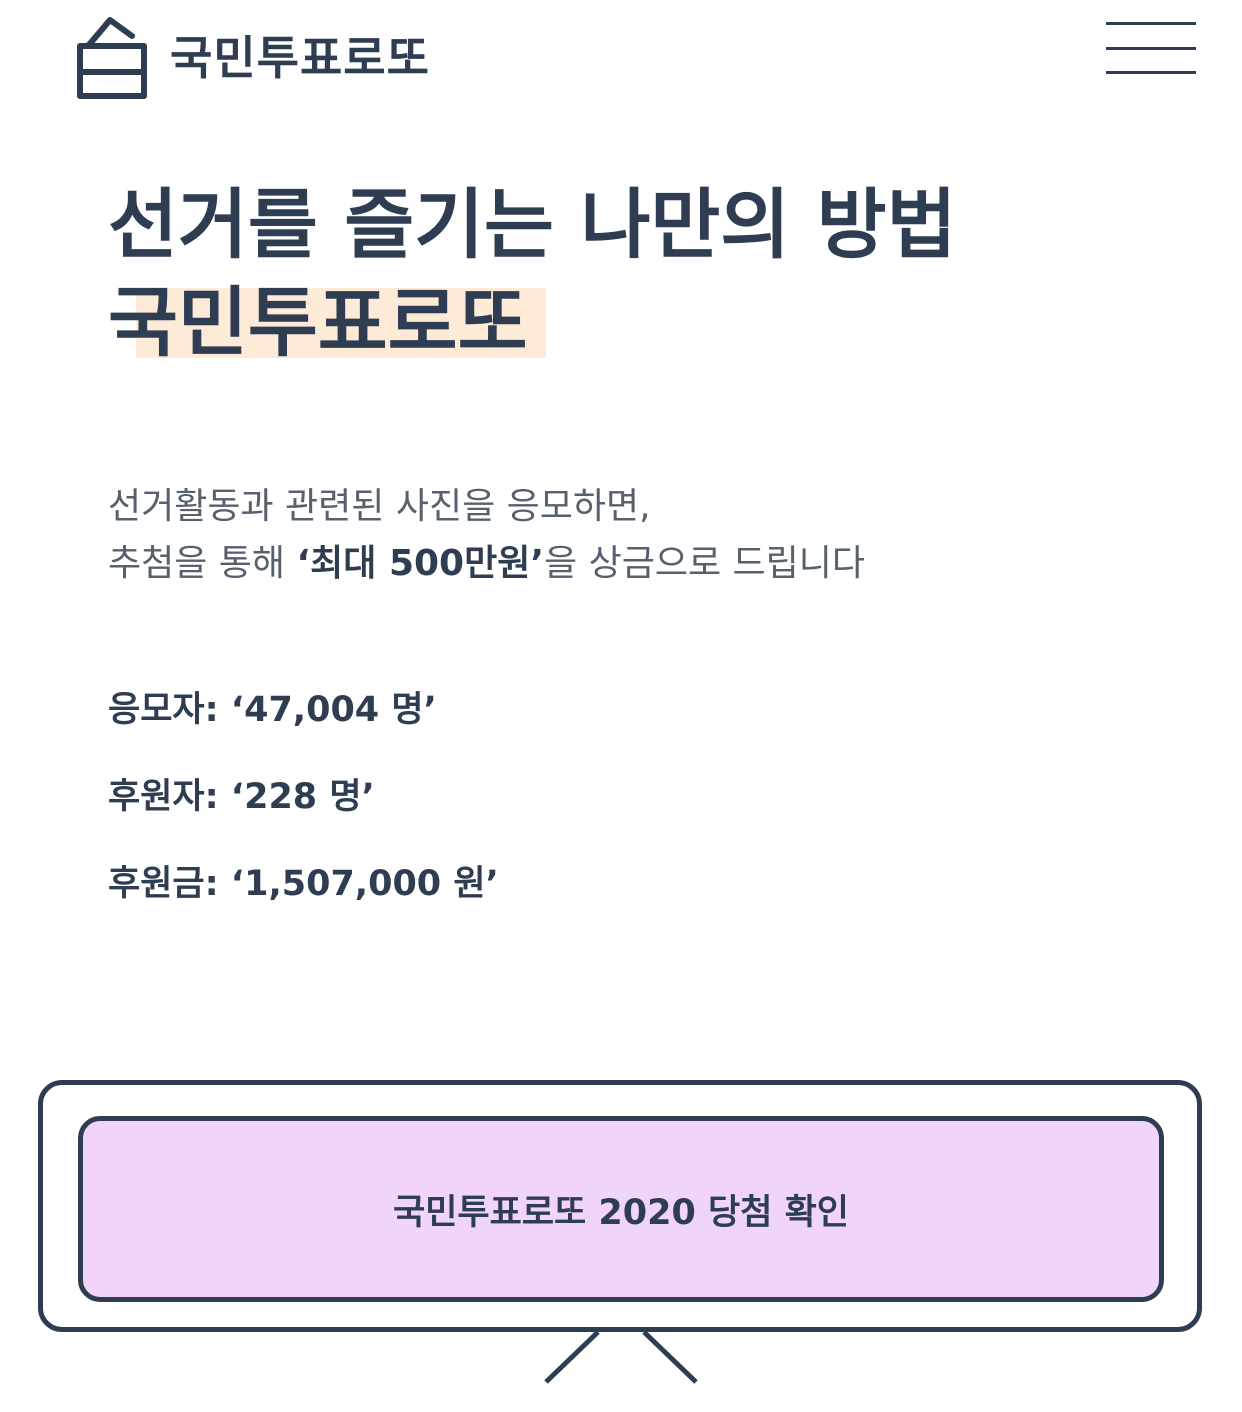 The image size is (1242, 1412). I want to click on stat-donations: 후원금: ‘1,507,000 원’, so click(303, 884).